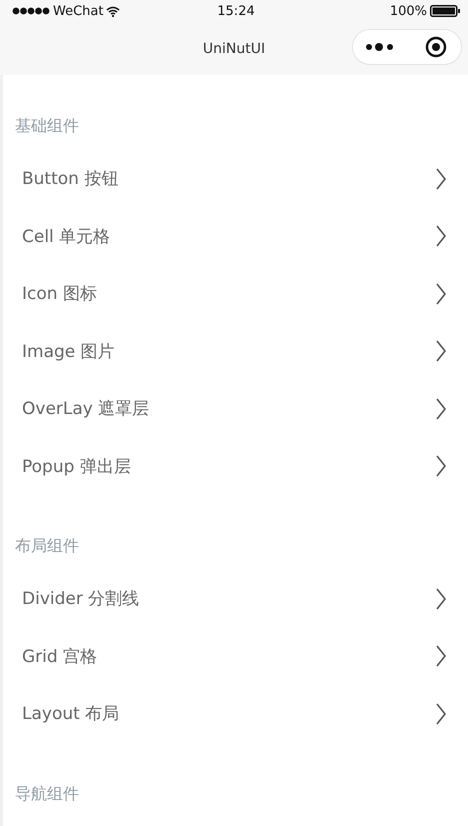  I want to click on wifi-icon, so click(113, 11).